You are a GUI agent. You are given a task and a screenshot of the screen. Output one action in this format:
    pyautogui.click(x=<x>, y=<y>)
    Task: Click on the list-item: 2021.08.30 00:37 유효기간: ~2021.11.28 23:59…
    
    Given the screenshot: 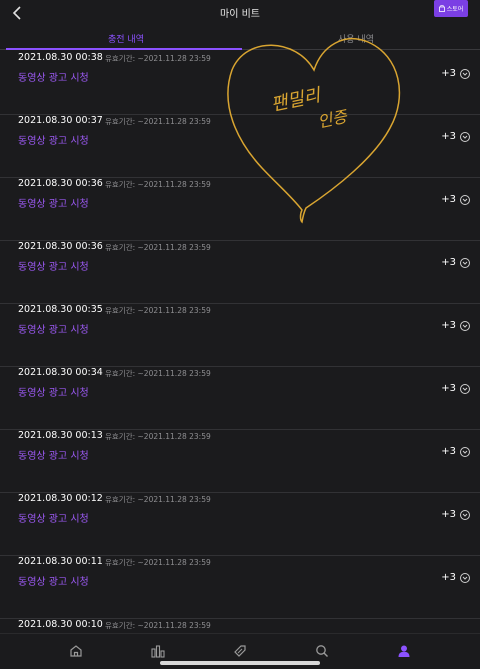 What is the action you would take?
    pyautogui.click(x=240, y=146)
    